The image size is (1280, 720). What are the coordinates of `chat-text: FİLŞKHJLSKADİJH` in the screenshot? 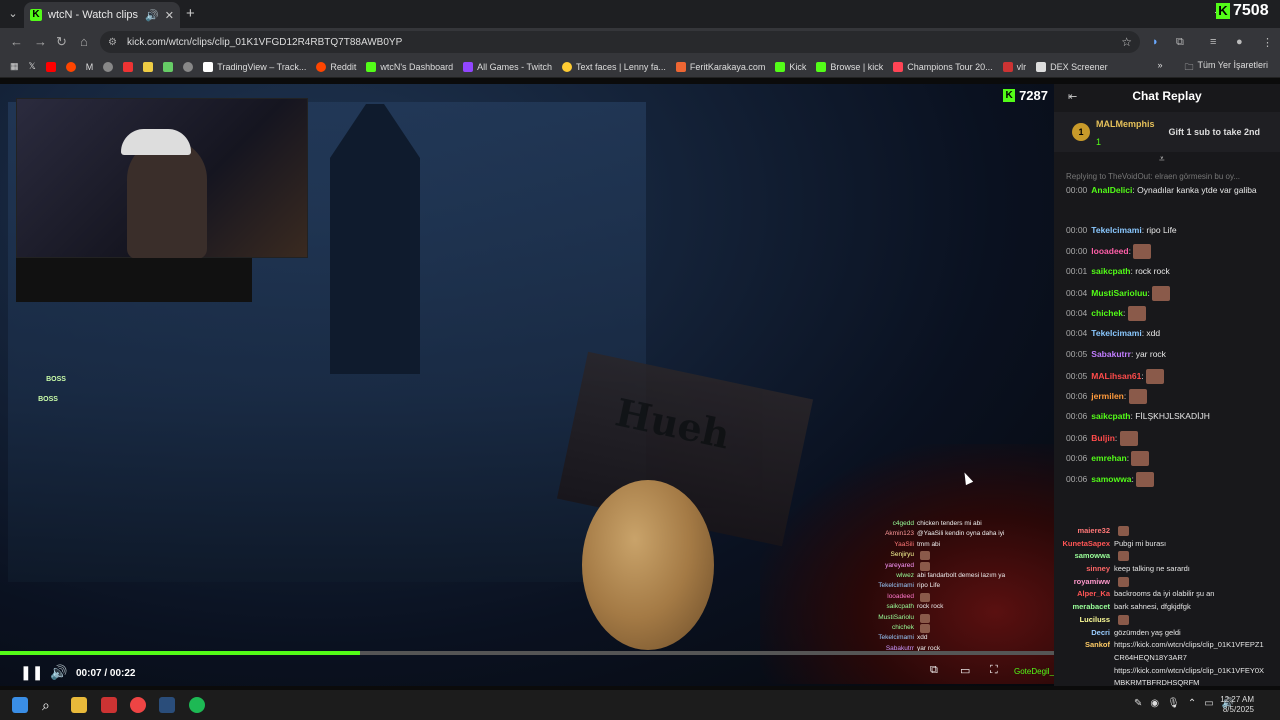 It's located at (1172, 416).